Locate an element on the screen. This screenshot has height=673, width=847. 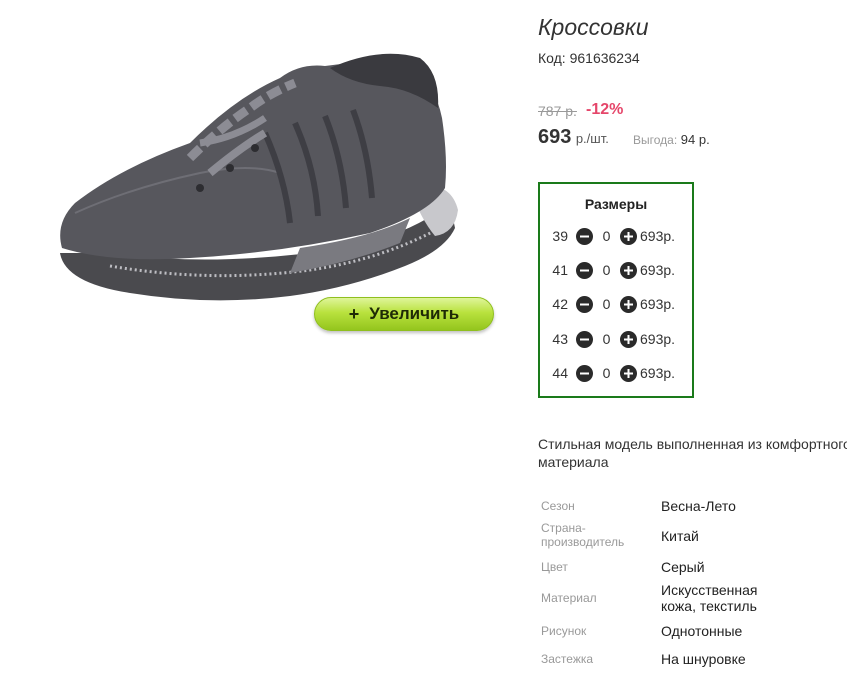
size-label: 39 is located at coordinates (560, 236).